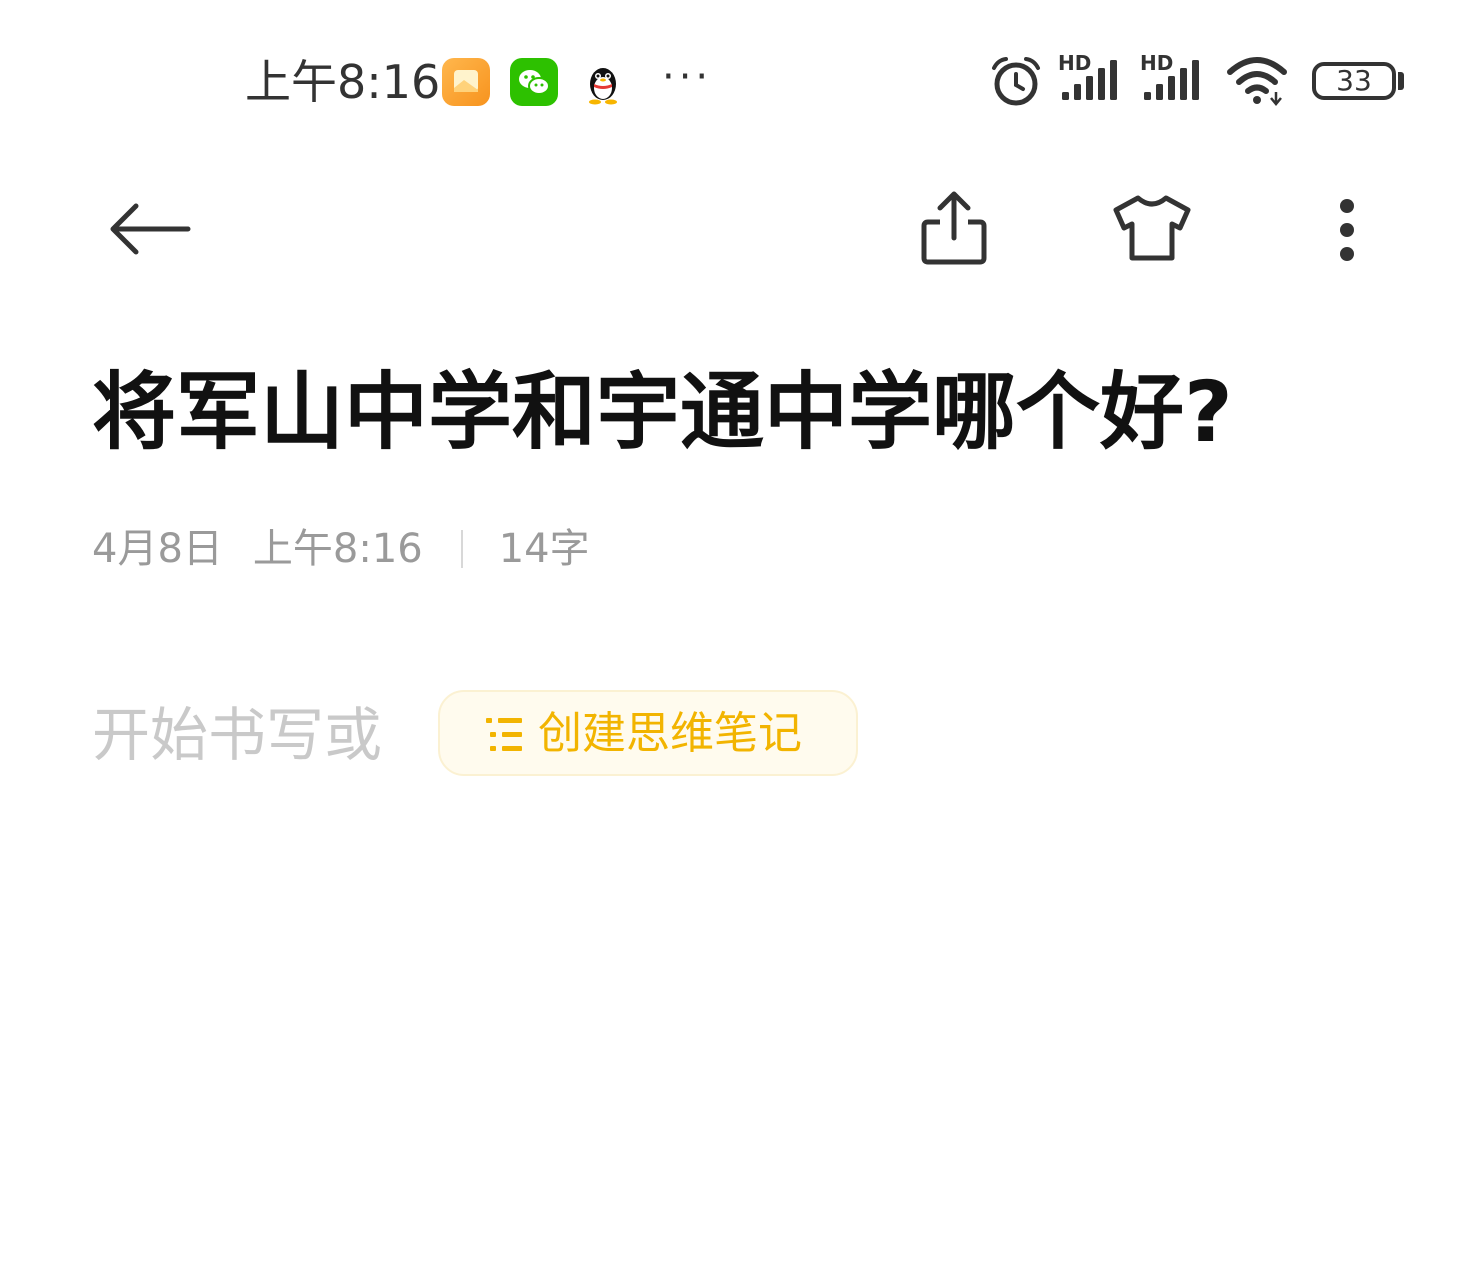 The width and height of the screenshot is (1483, 1280). What do you see at coordinates (461, 549) in the screenshot?
I see `meta-divider` at bounding box center [461, 549].